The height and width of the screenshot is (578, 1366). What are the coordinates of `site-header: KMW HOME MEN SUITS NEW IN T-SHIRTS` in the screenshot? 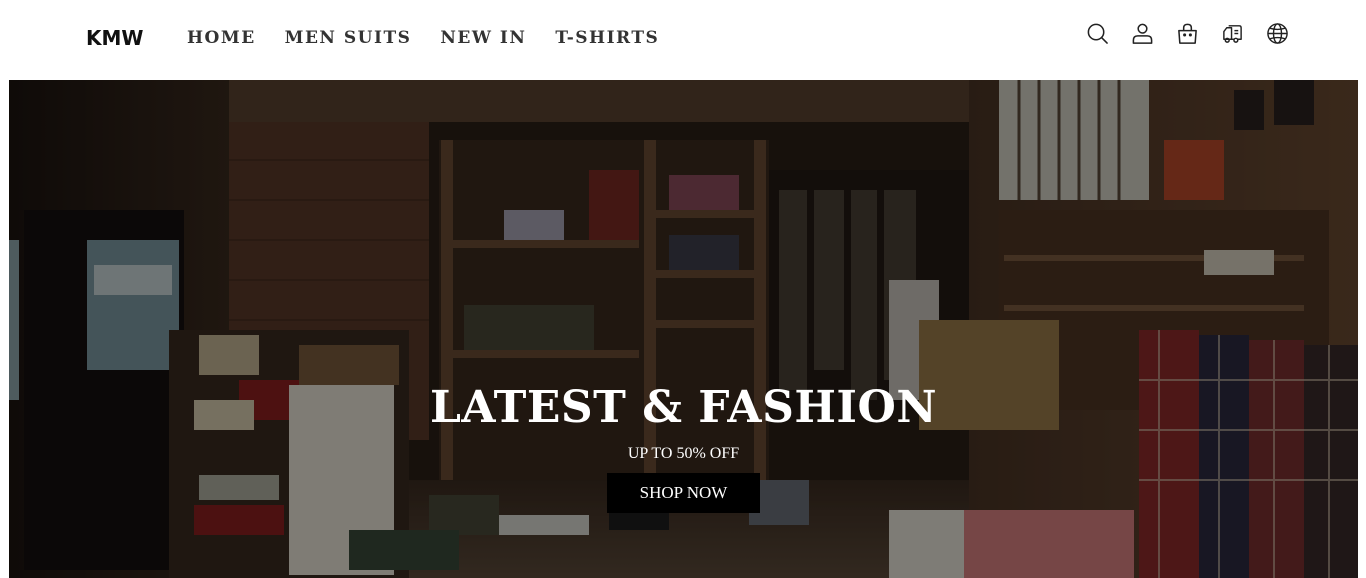 It's located at (683, 40).